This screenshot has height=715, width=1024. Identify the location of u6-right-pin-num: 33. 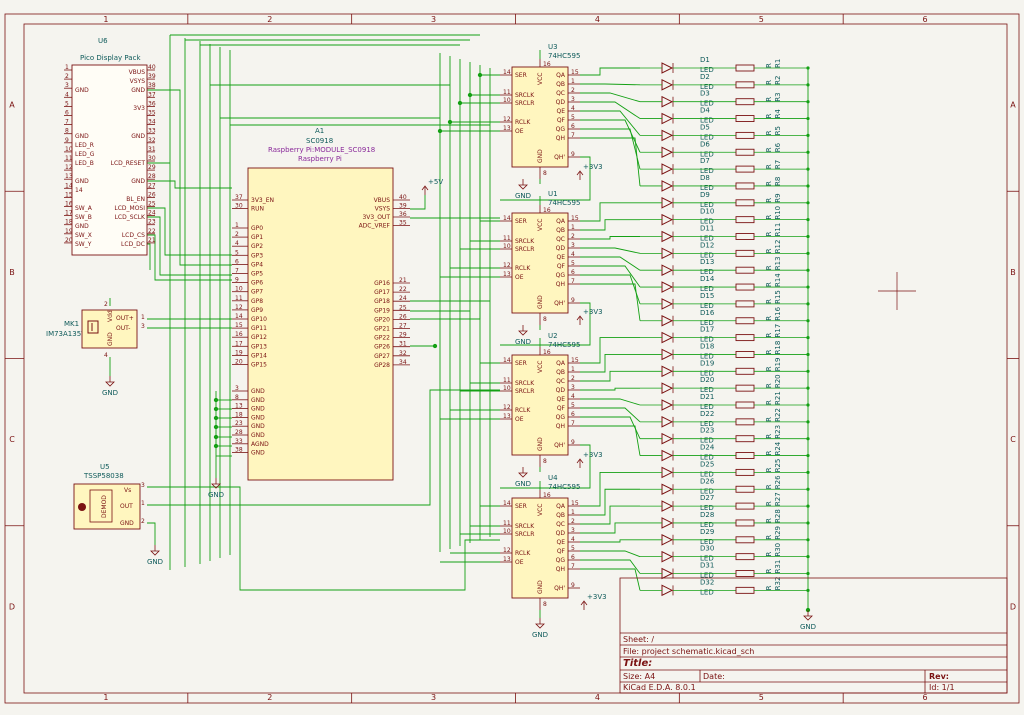
(152, 131).